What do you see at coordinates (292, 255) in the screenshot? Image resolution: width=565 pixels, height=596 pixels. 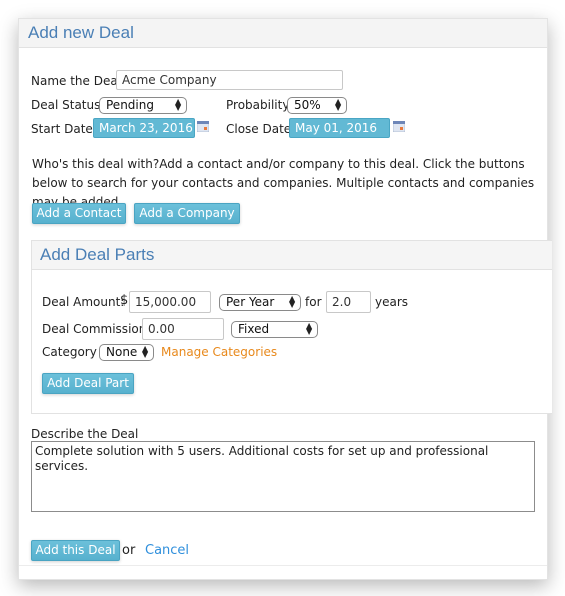 I see `deal-parts-header: Add Deal Parts` at bounding box center [292, 255].